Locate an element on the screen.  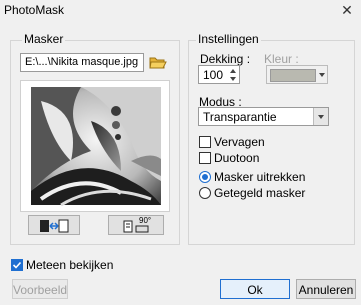
window-title: PhotoMask is located at coordinates (34, 10).